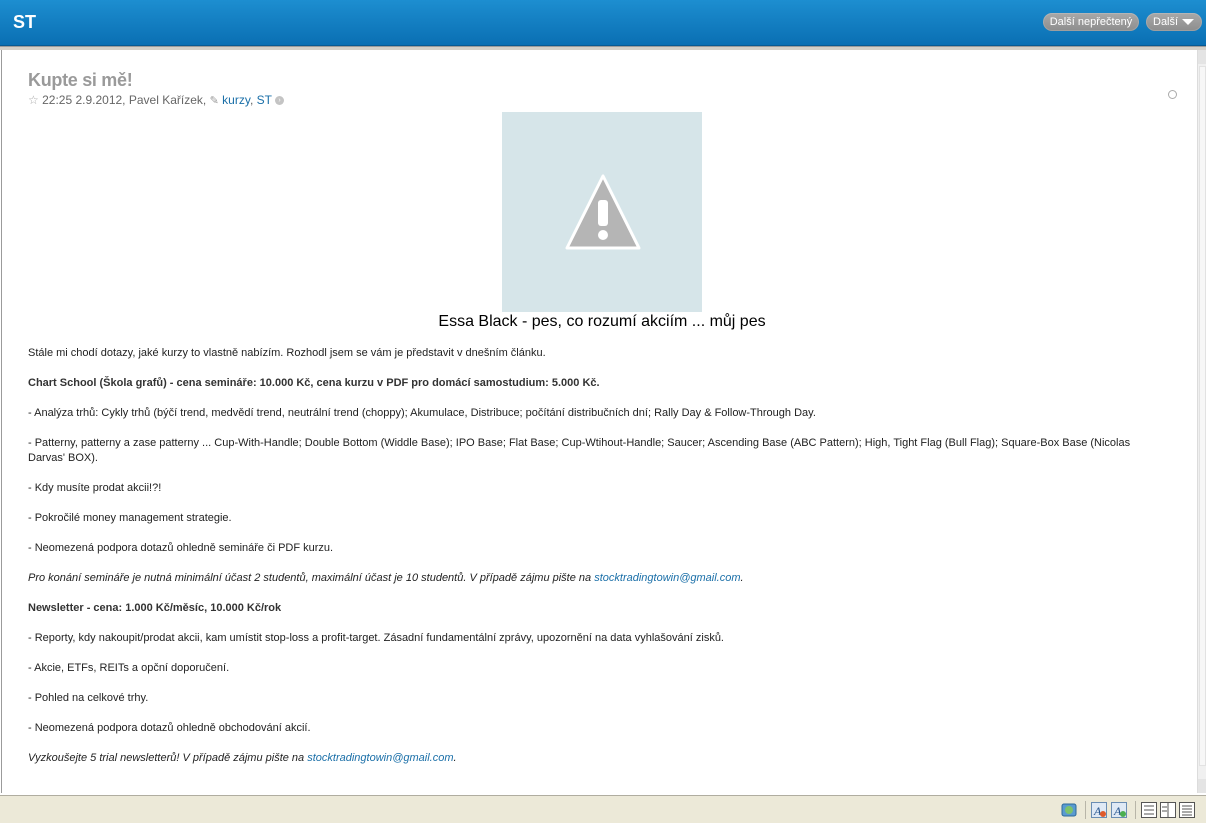  What do you see at coordinates (1187, 810) in the screenshot?
I see `layout-full-icon` at bounding box center [1187, 810].